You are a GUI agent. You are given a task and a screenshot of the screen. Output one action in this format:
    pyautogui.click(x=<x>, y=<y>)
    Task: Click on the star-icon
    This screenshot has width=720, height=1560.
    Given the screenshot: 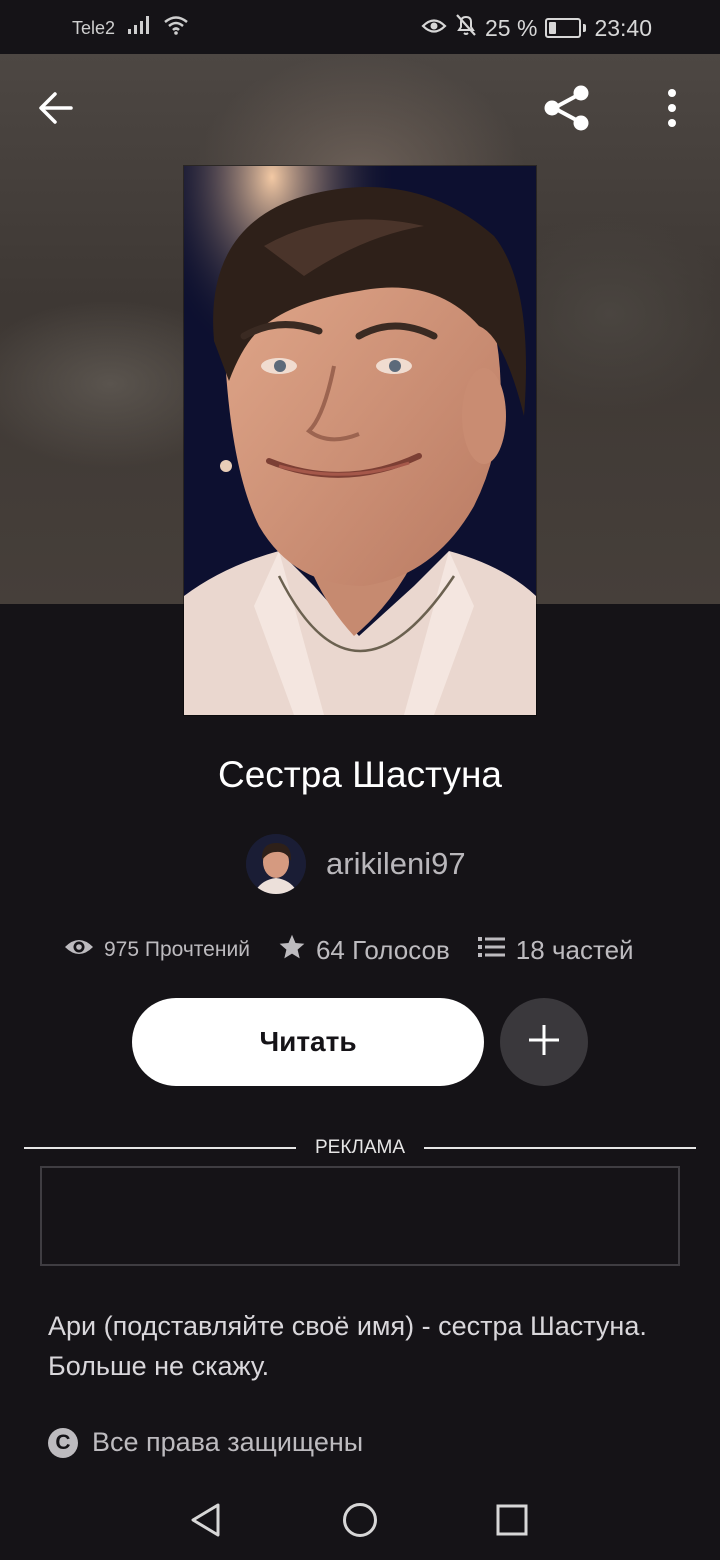 What is the action you would take?
    pyautogui.click(x=292, y=950)
    